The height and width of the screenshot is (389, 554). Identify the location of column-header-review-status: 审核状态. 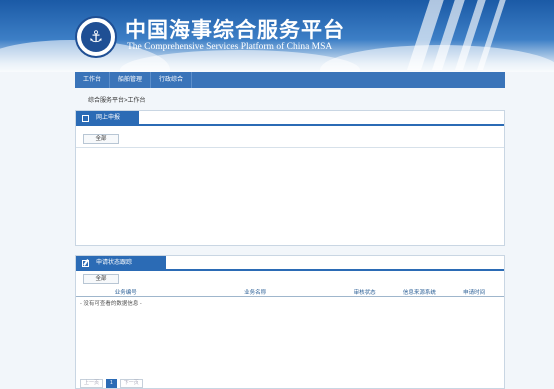
(365, 292).